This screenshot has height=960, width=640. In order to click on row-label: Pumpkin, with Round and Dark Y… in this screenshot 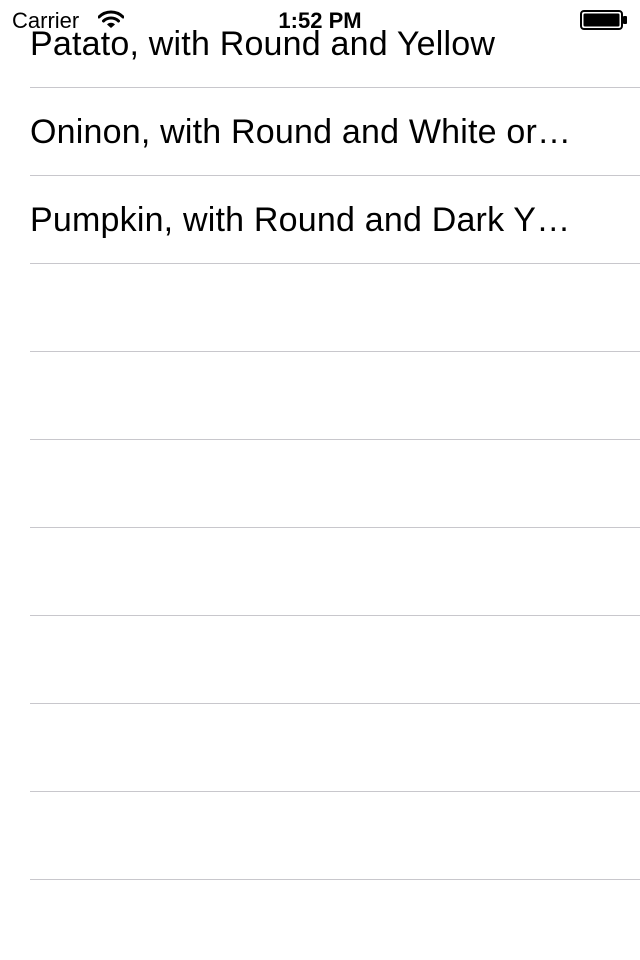, I will do `click(300, 220)`.